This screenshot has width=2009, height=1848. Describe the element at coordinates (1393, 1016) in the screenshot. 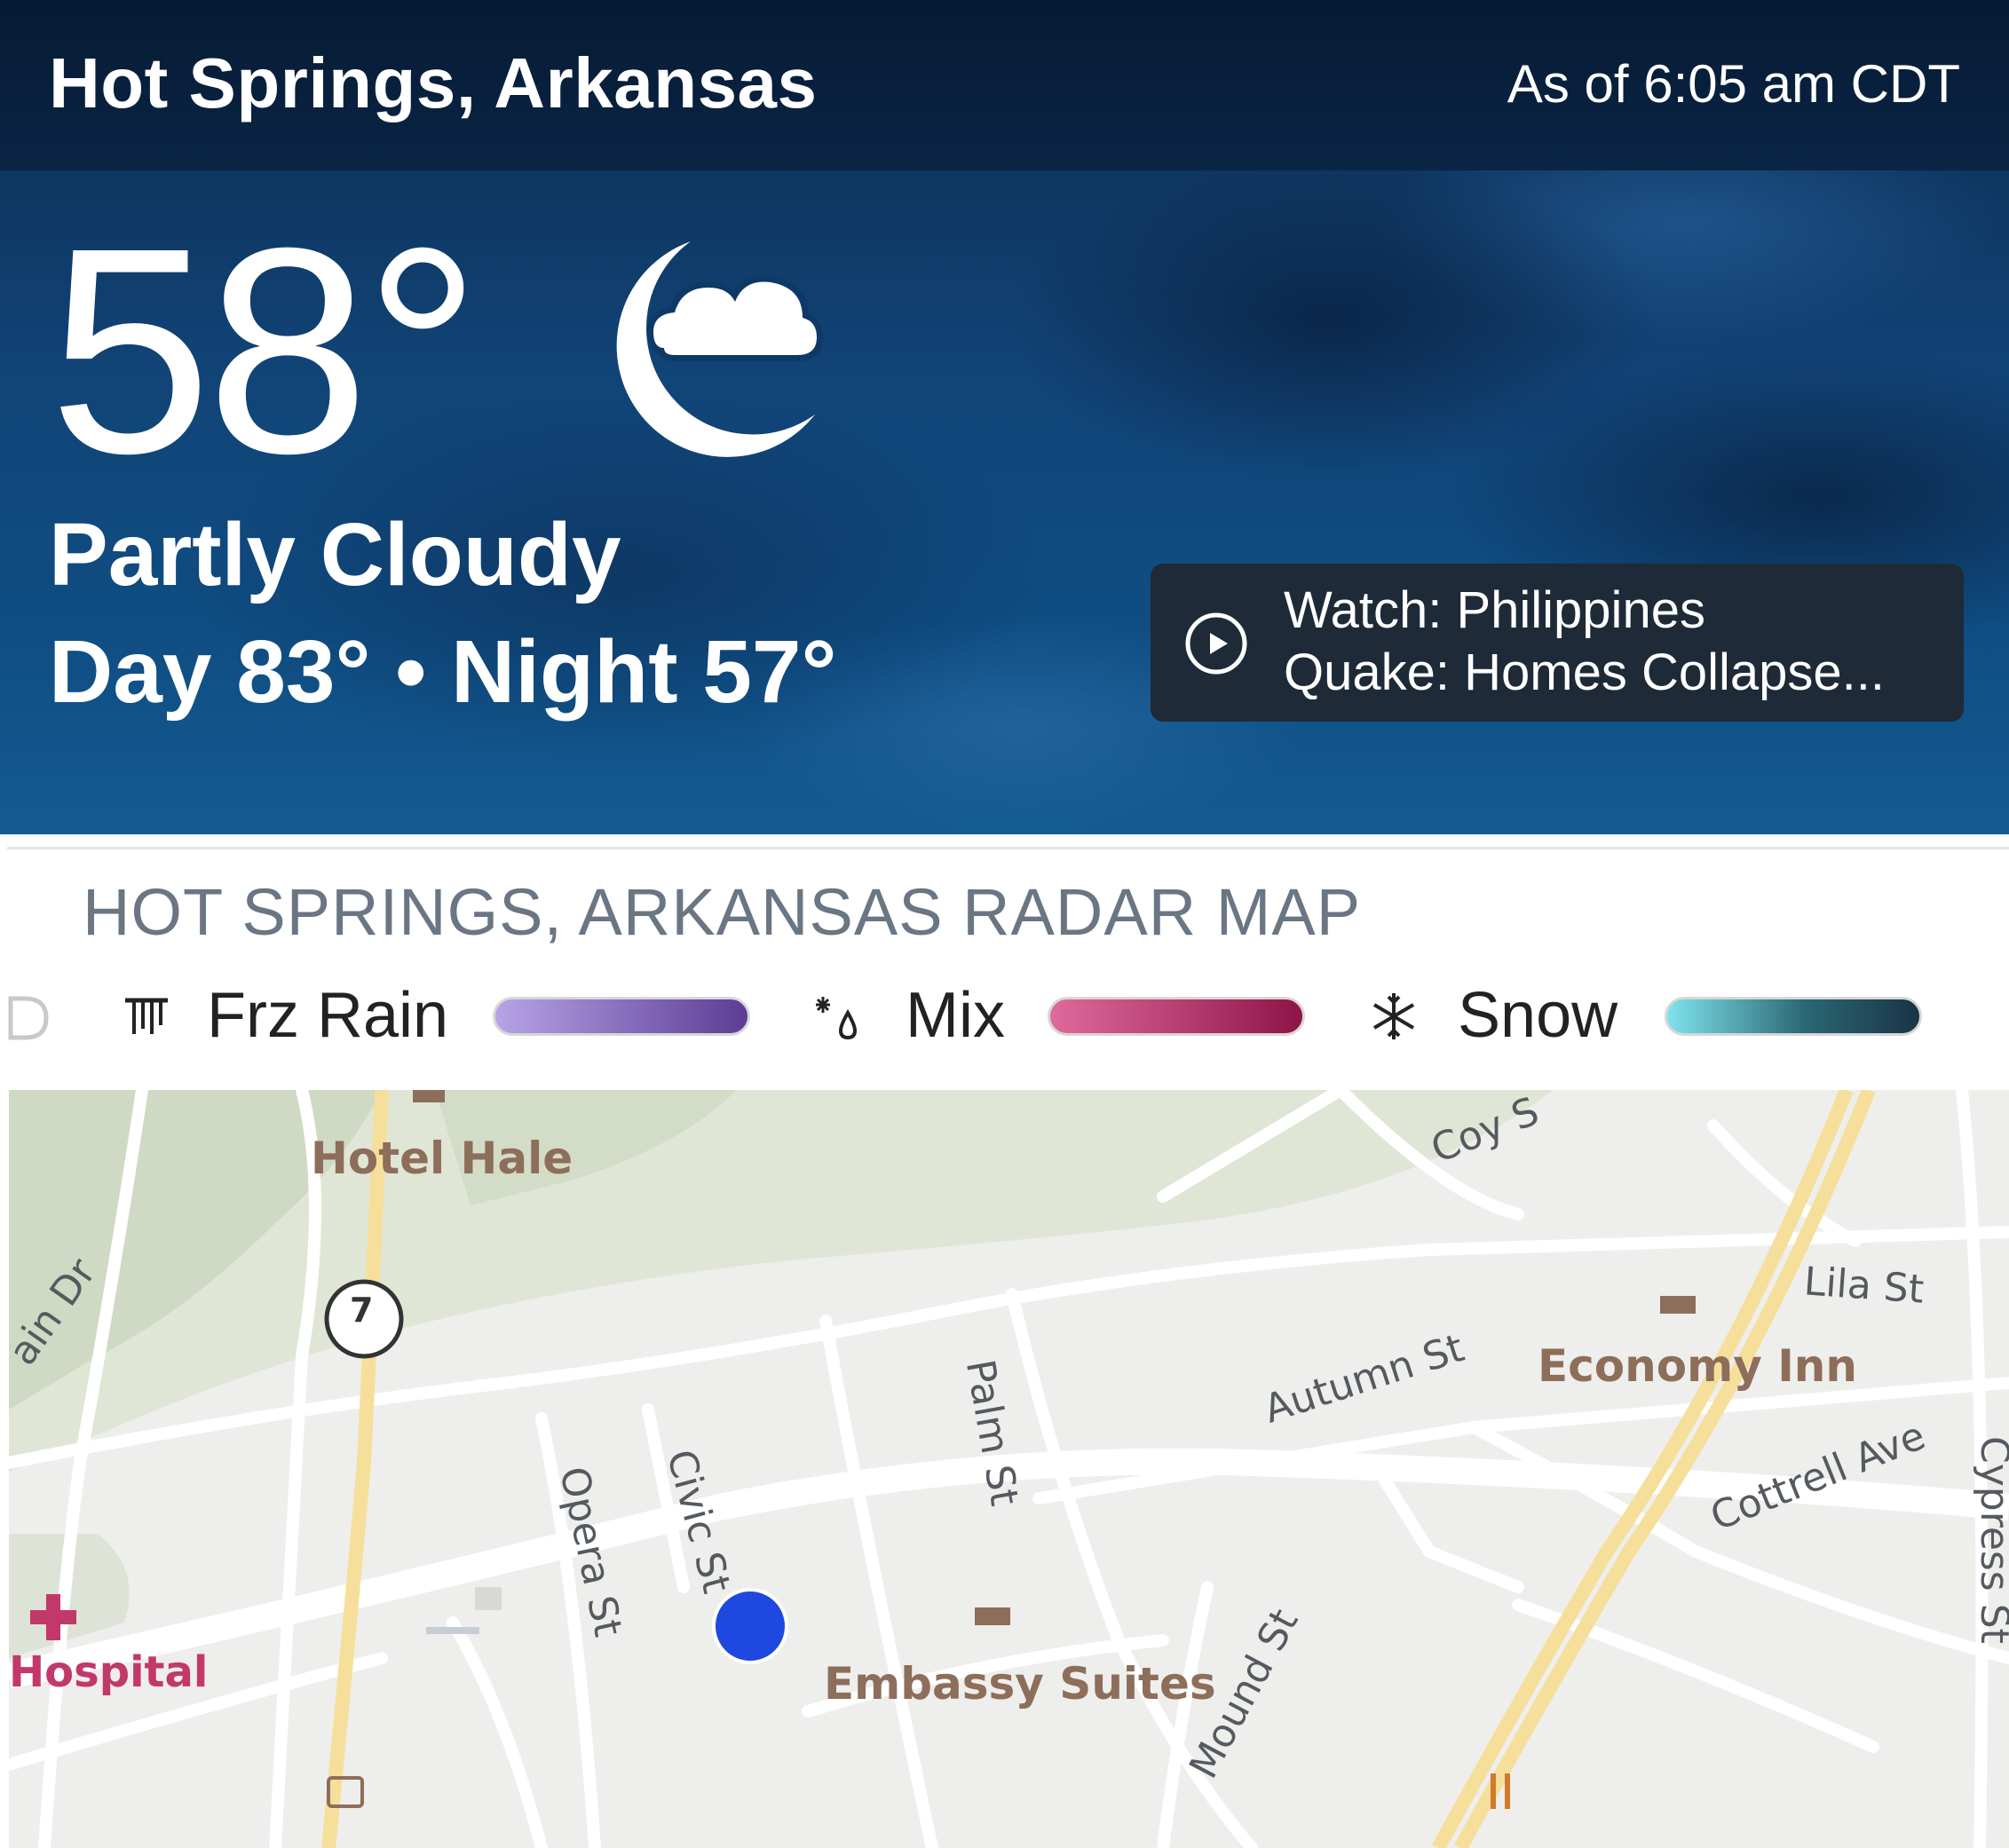

I see `snowflake-icon` at that location.